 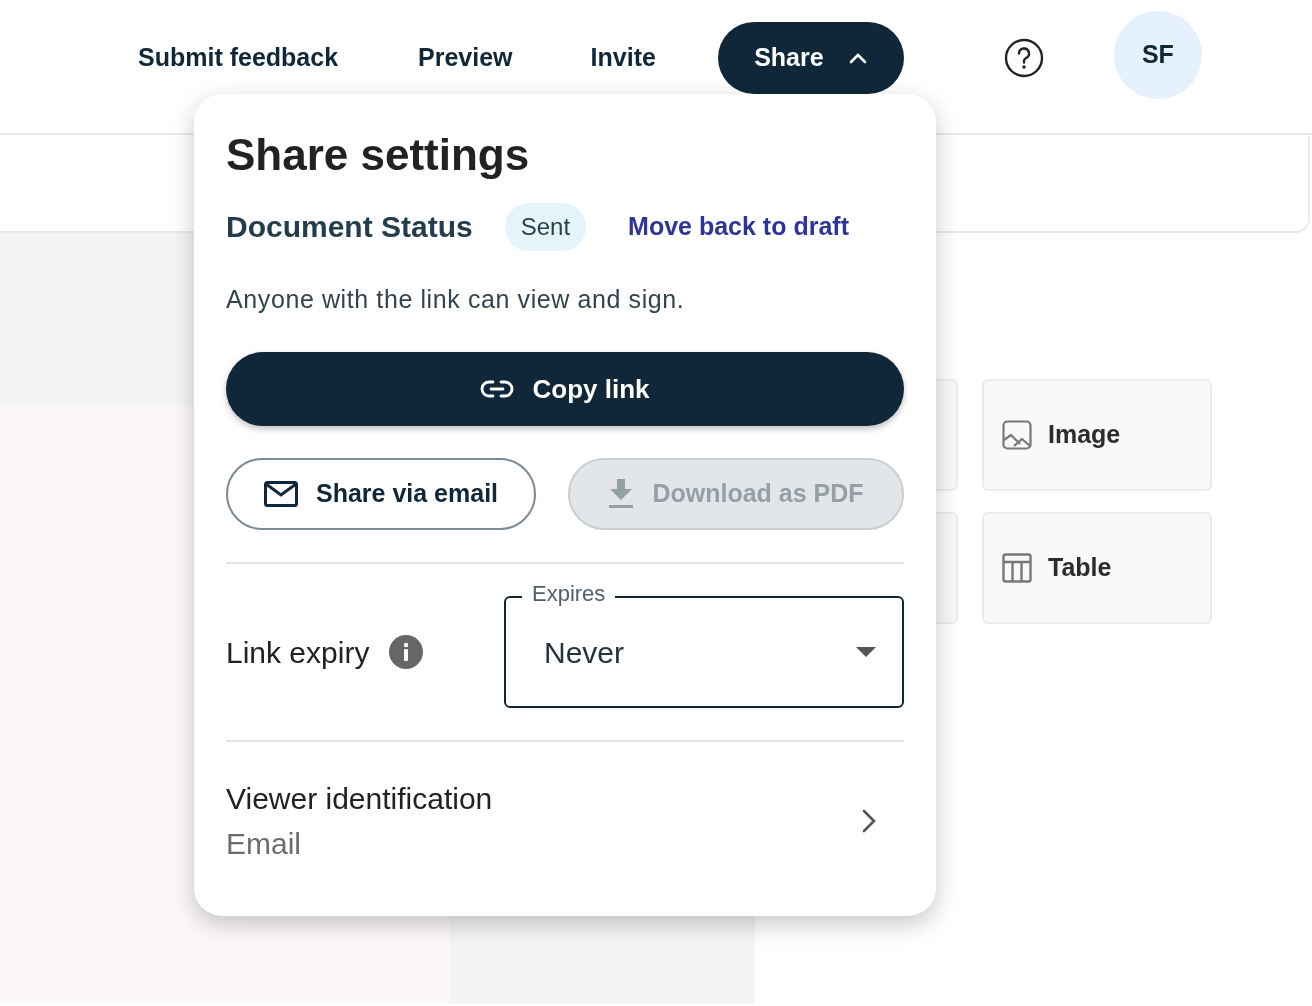 I want to click on image-icon, so click(x=1017, y=435).